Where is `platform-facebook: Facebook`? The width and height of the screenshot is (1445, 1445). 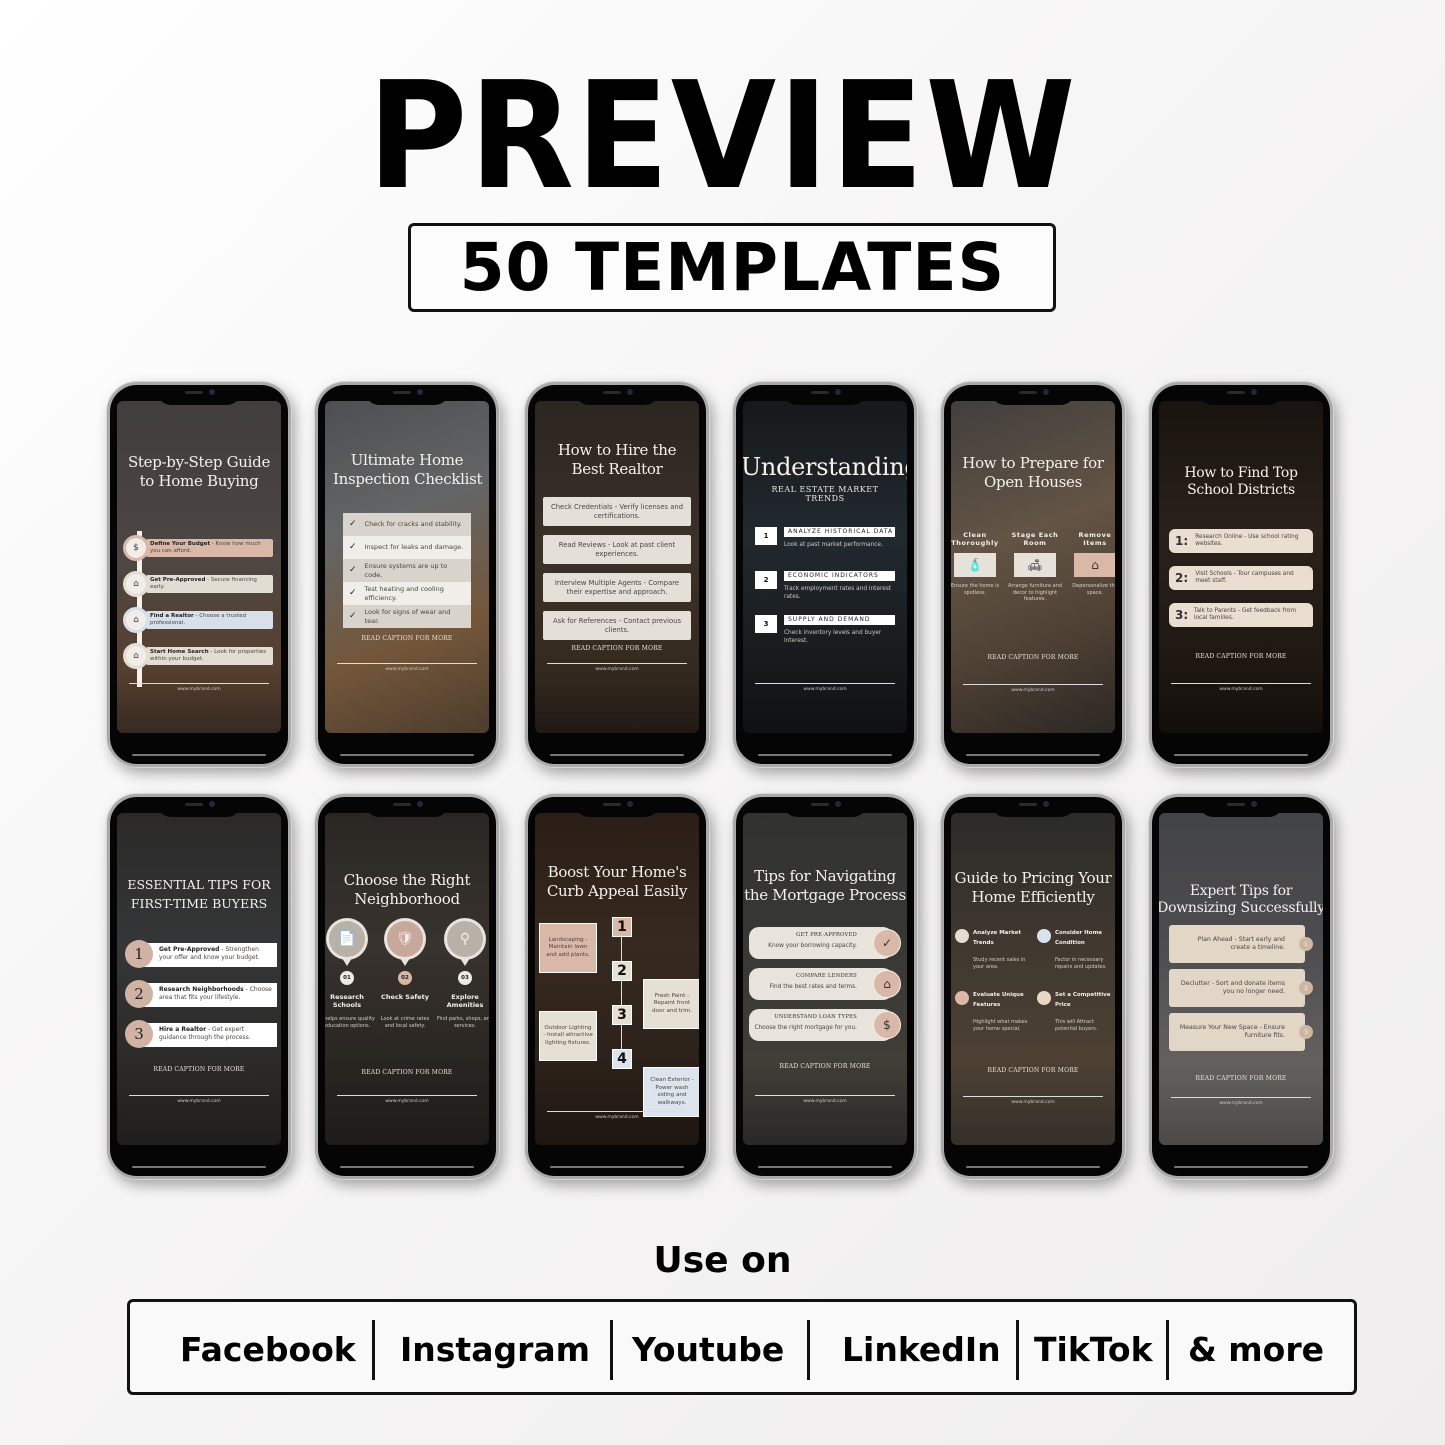
platform-facebook: Facebook is located at coordinates (268, 1349).